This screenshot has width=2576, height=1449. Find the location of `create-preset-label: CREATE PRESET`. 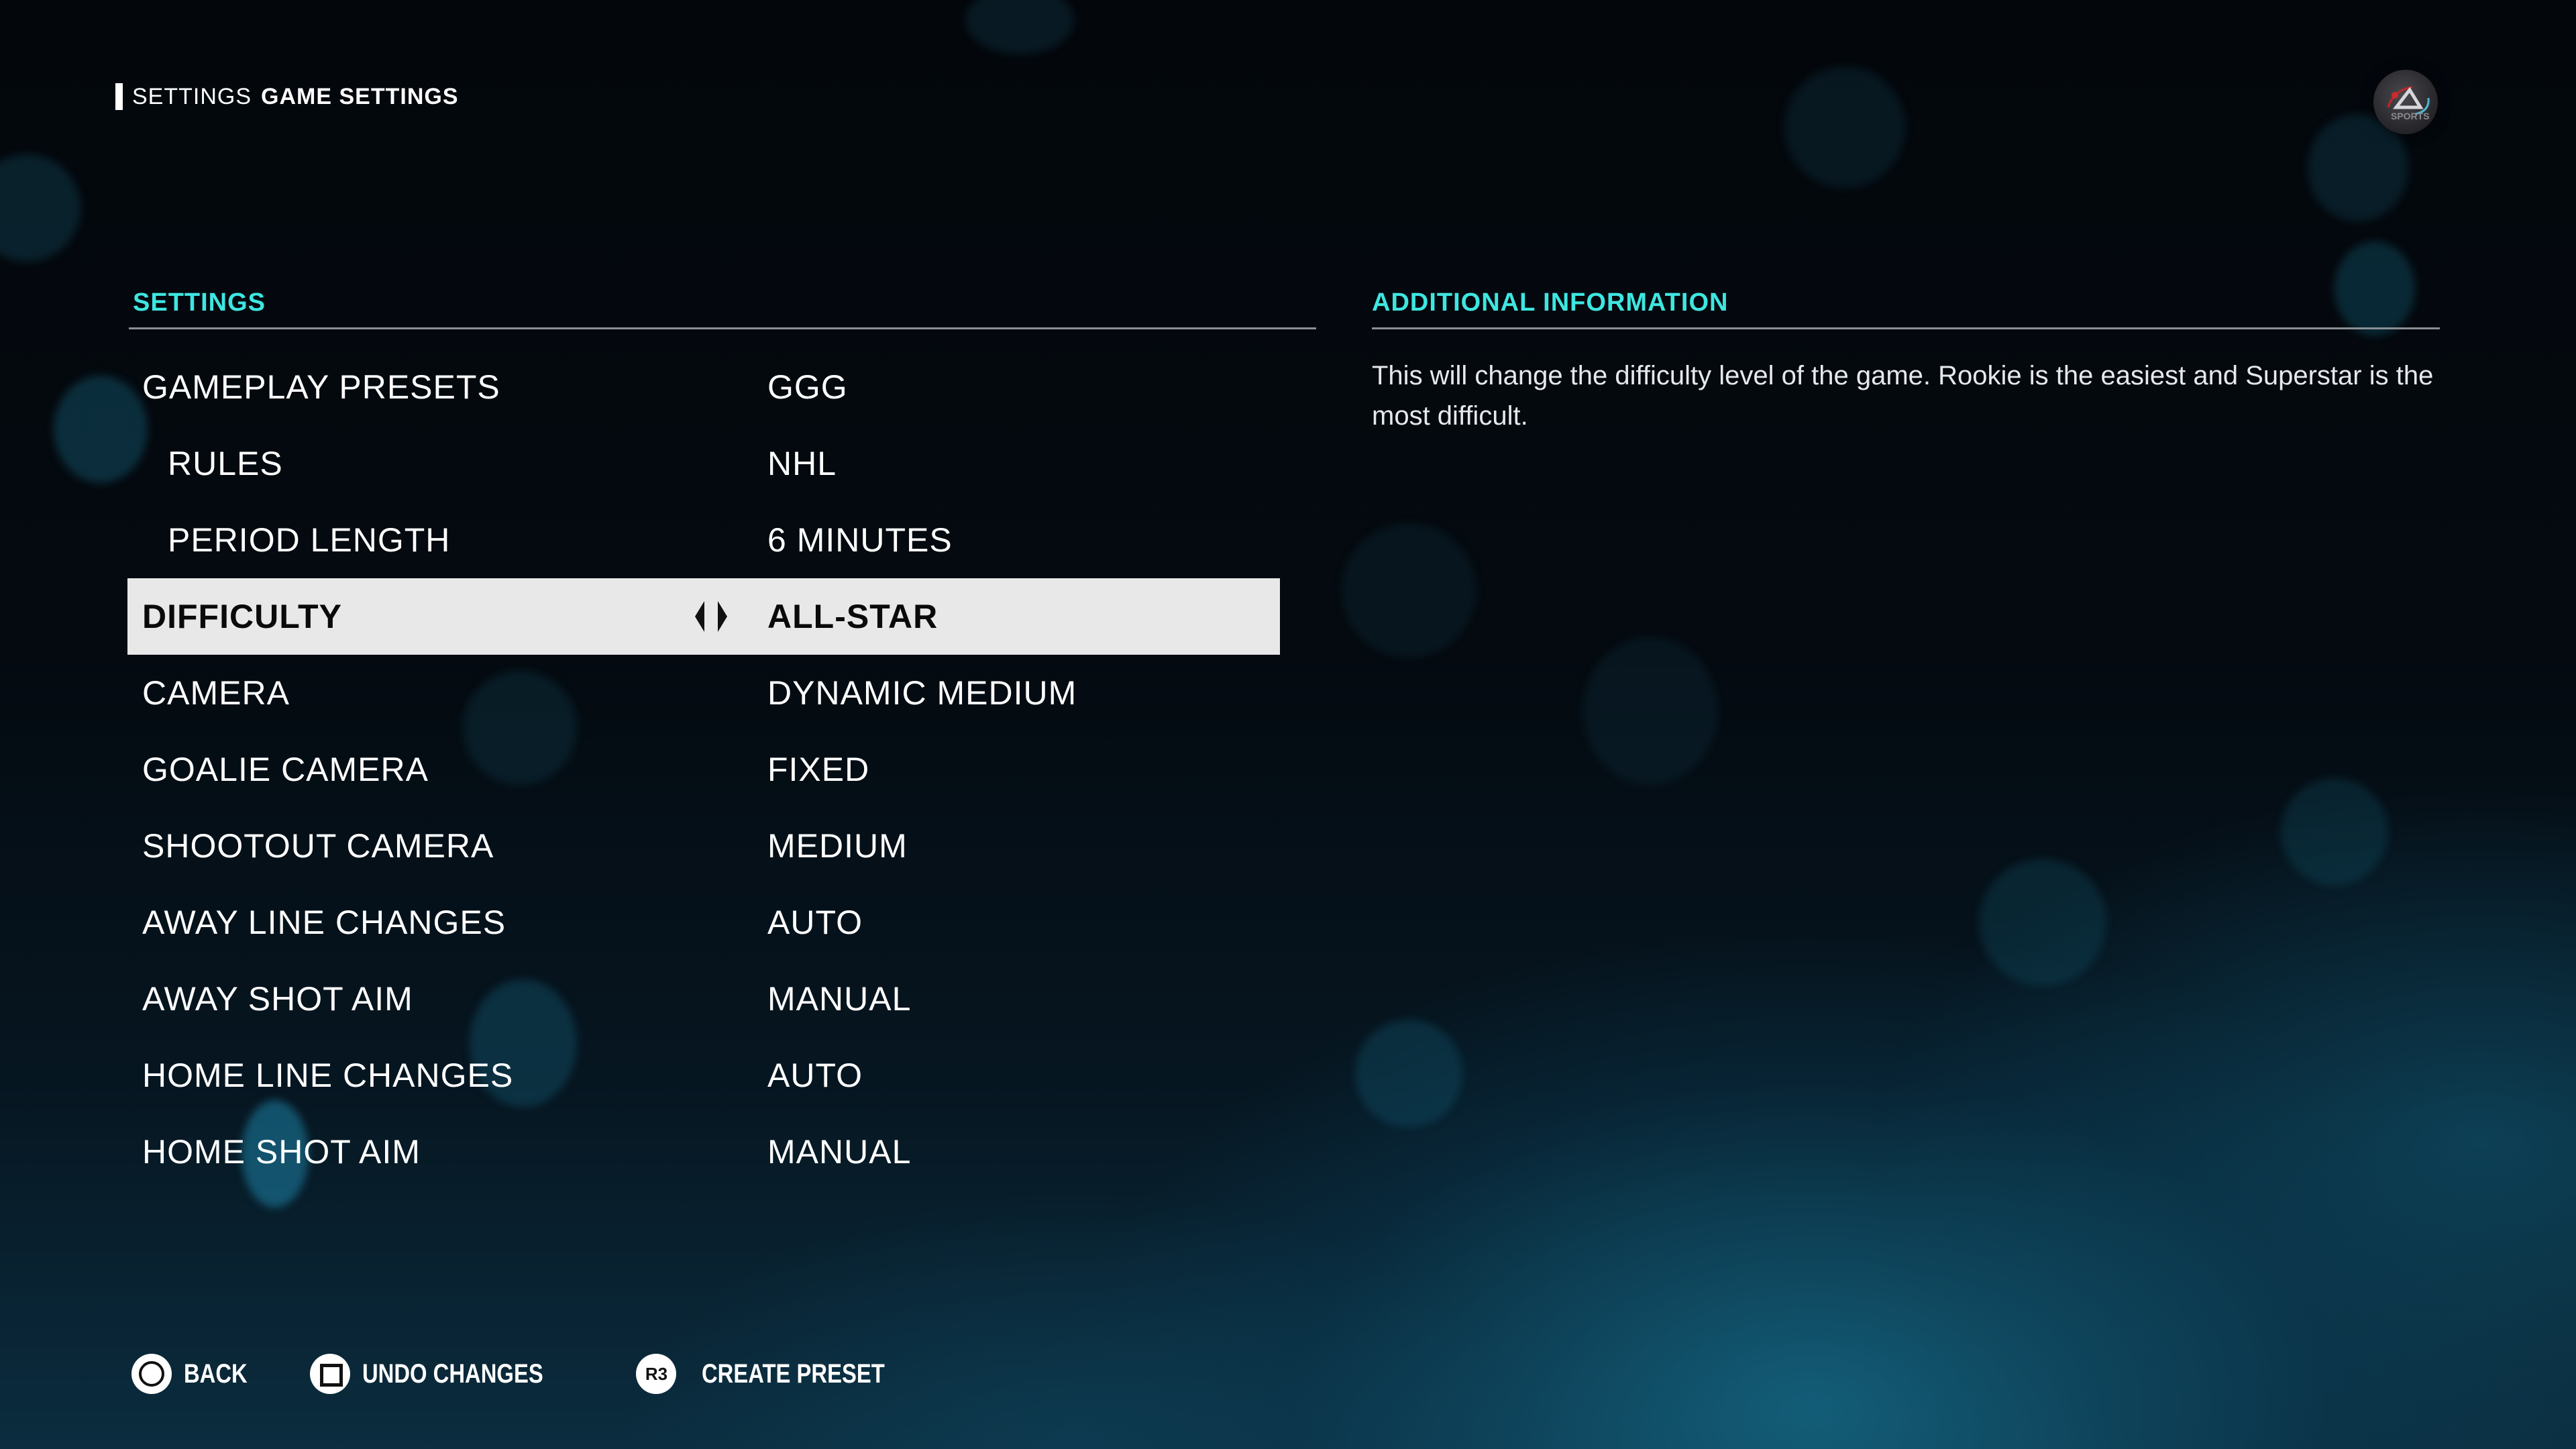

create-preset-label: CREATE PRESET is located at coordinates (793, 1373).